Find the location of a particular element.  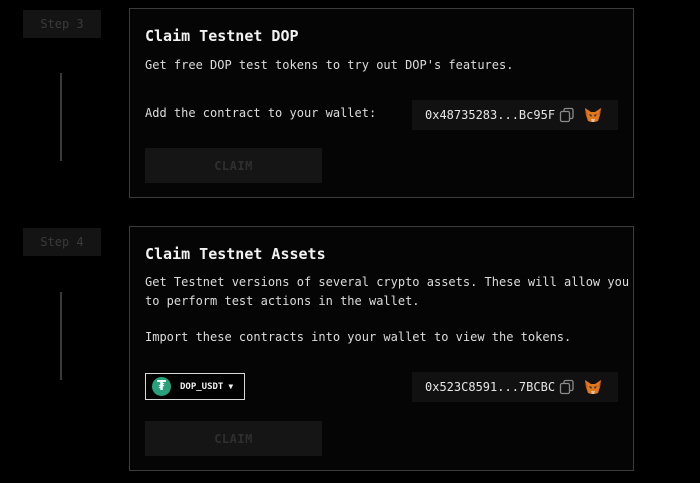

dop-contract-address: 0x48735283...Bc95F is located at coordinates (490, 115).